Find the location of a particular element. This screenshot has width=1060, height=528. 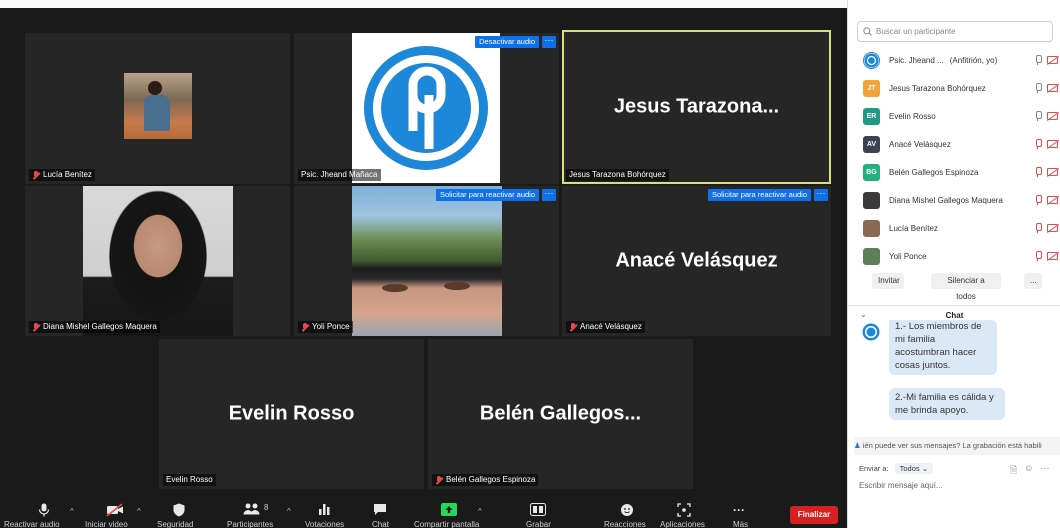

participant-big-name: Anacé Velásquez is located at coordinates (696, 260).